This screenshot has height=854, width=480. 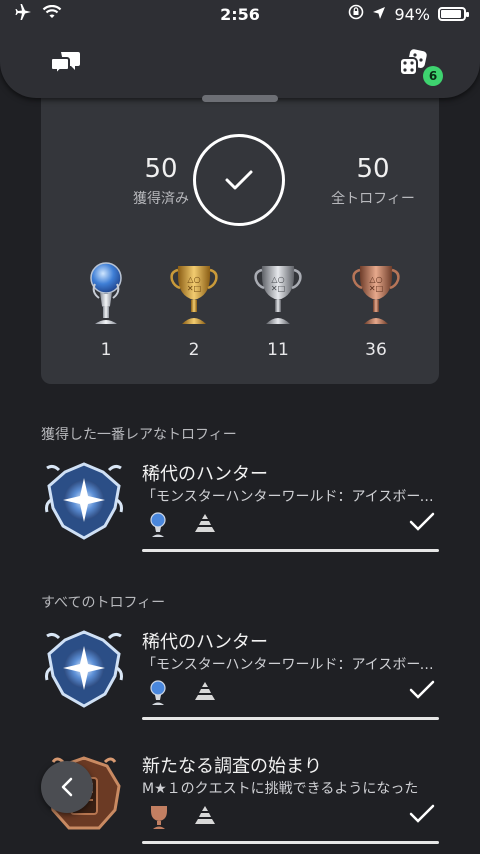 What do you see at coordinates (139, 435) in the screenshot?
I see `rarest-section-title: 獲得した一番レアなトロフィー` at bounding box center [139, 435].